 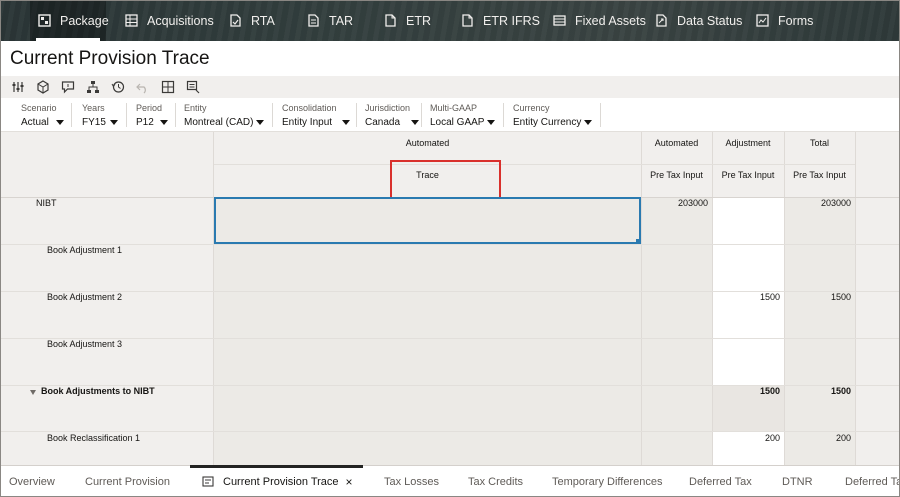 I want to click on pov-jurisdiction: Jurisdiction Canada, so click(x=393, y=116).